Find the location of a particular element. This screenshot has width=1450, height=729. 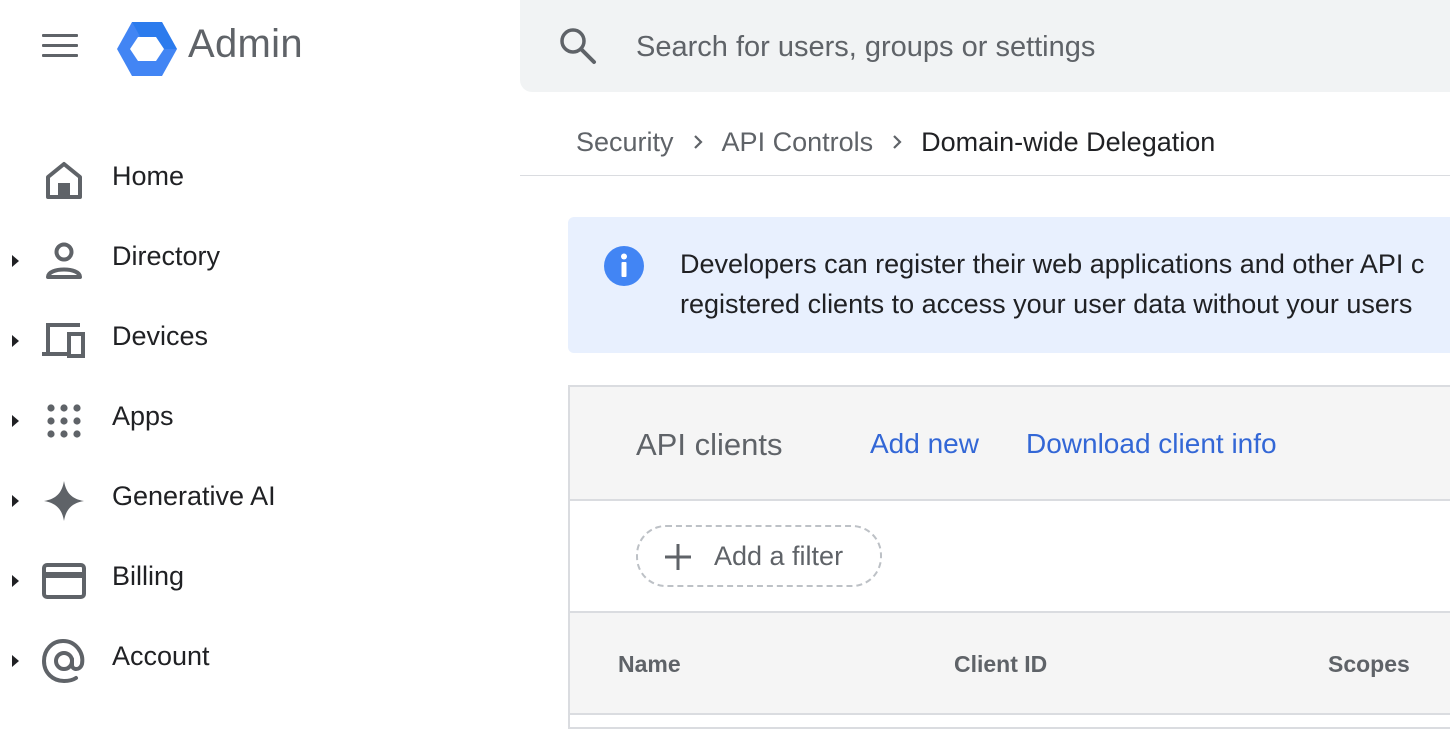

sidebar-item-billing: Billing is located at coordinates (250, 581).